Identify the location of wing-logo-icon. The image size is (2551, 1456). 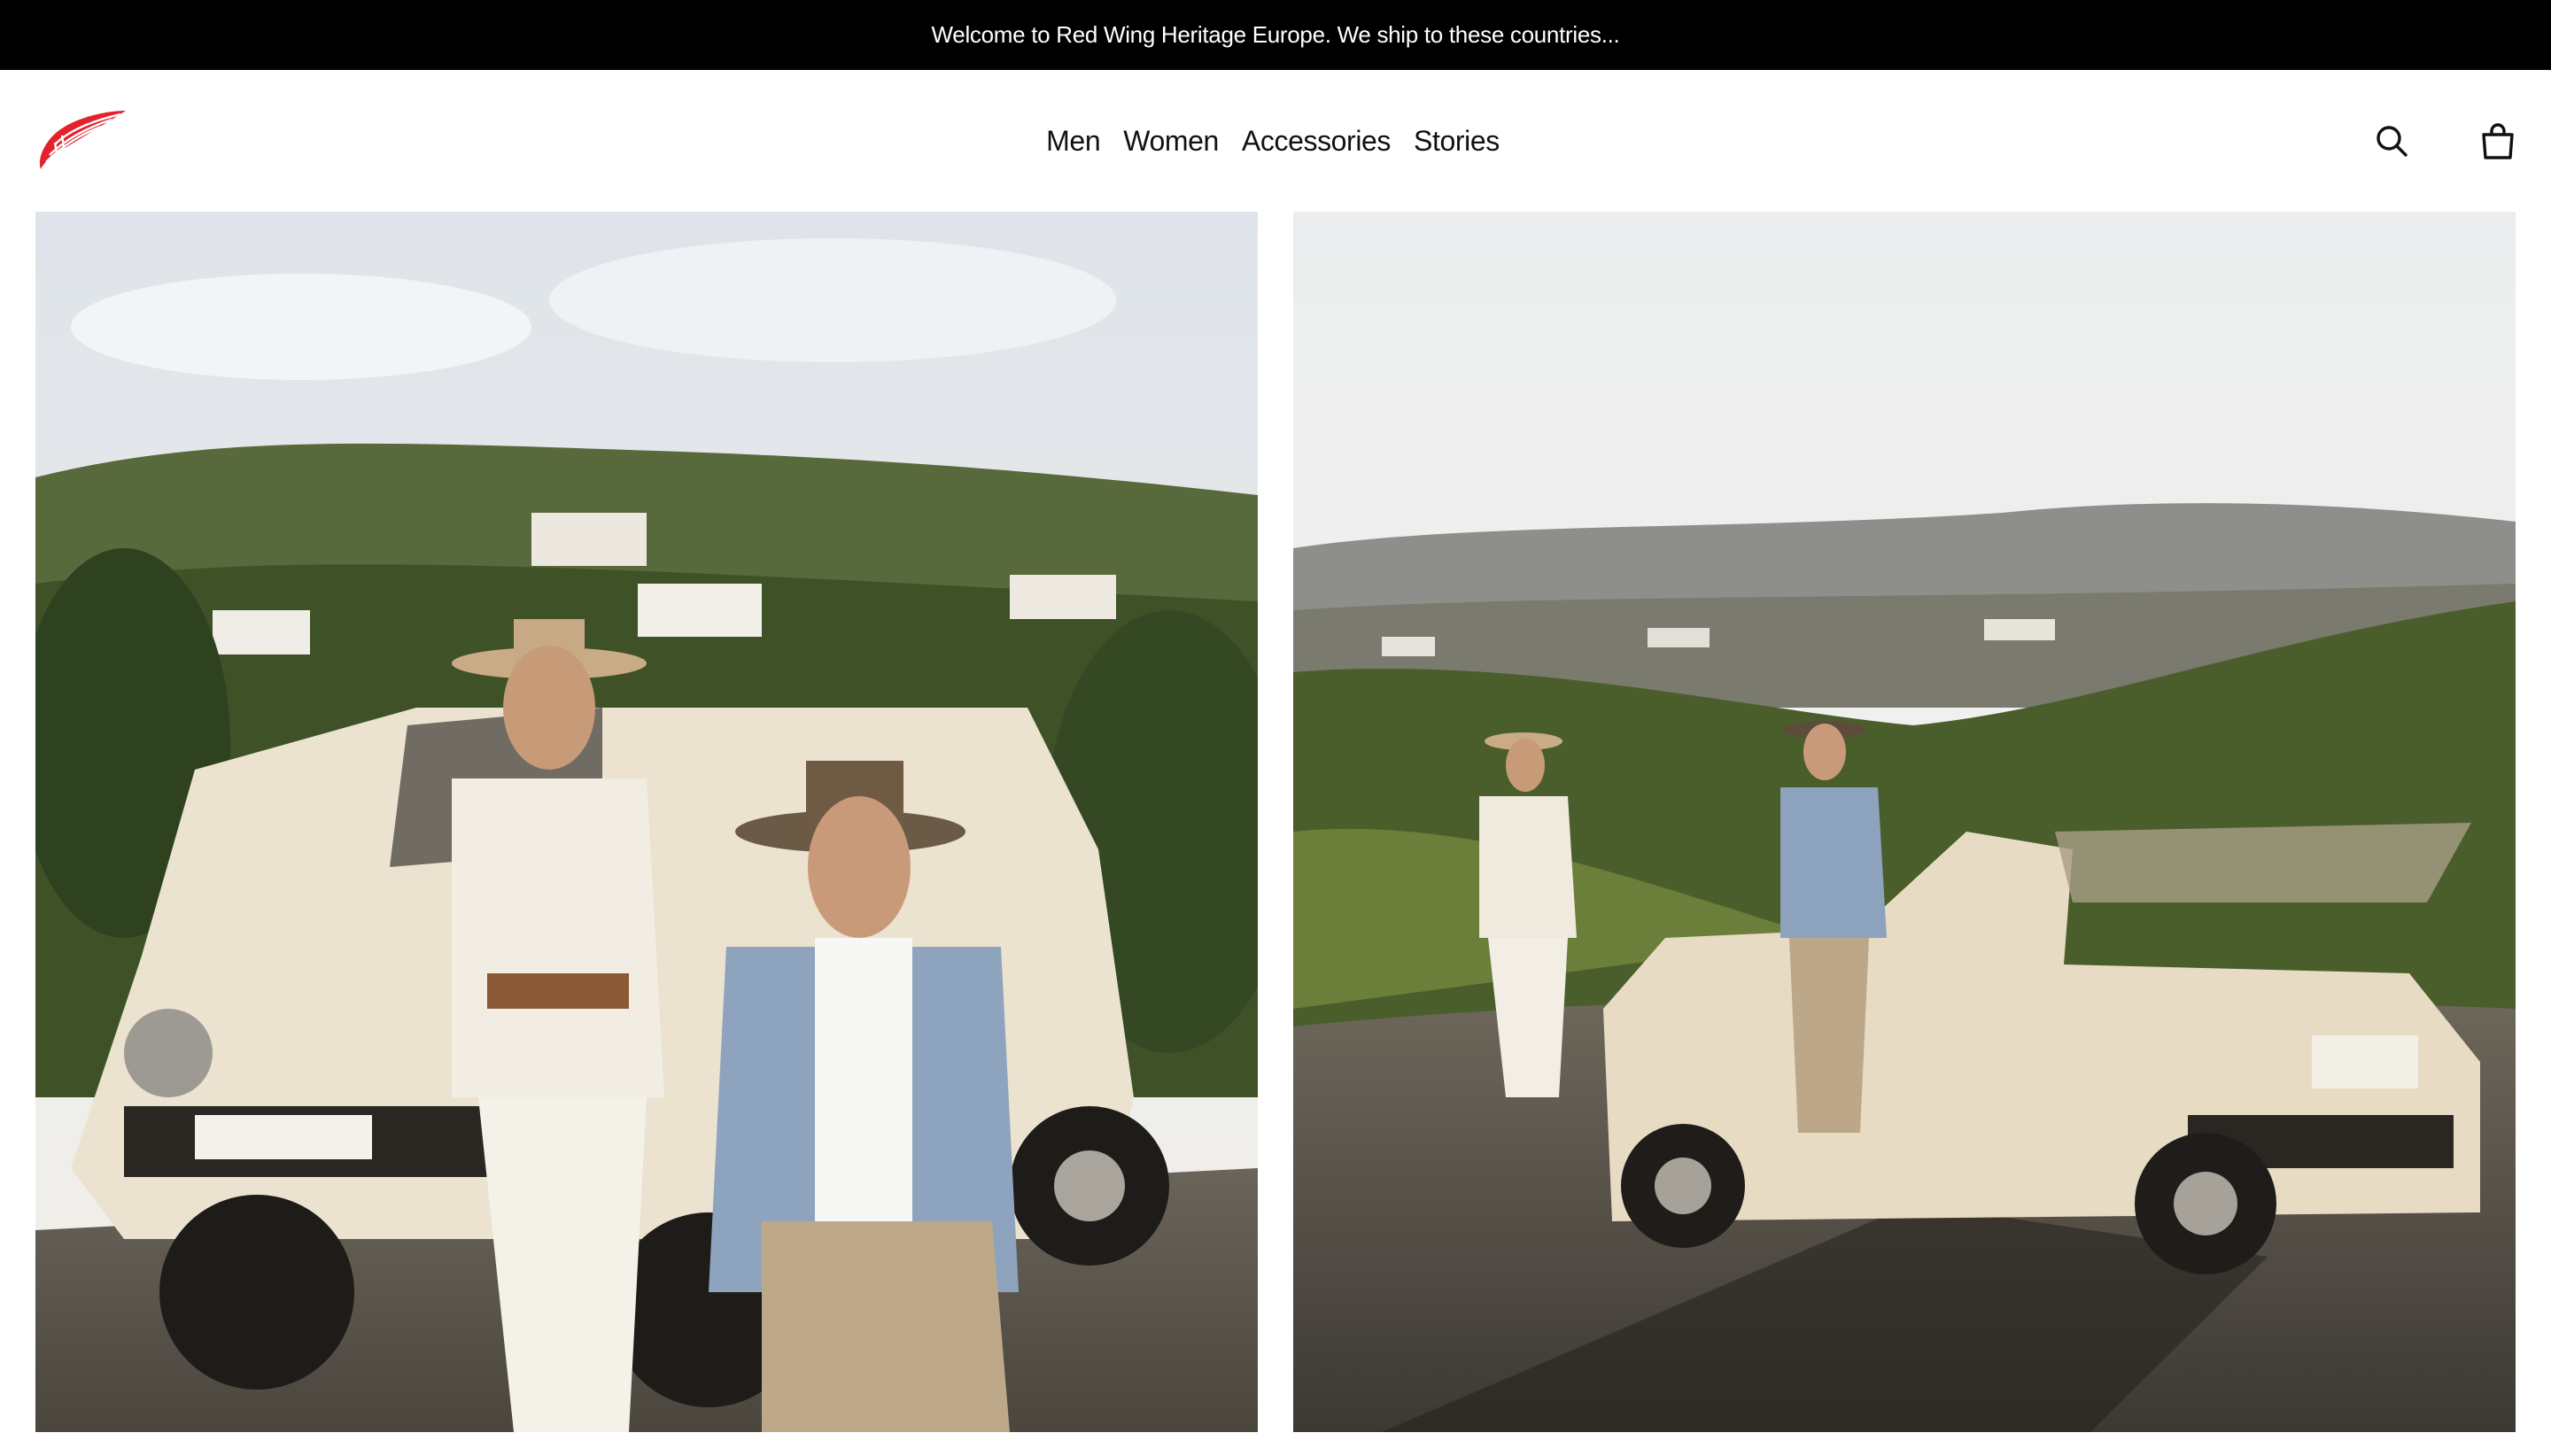
(83, 140).